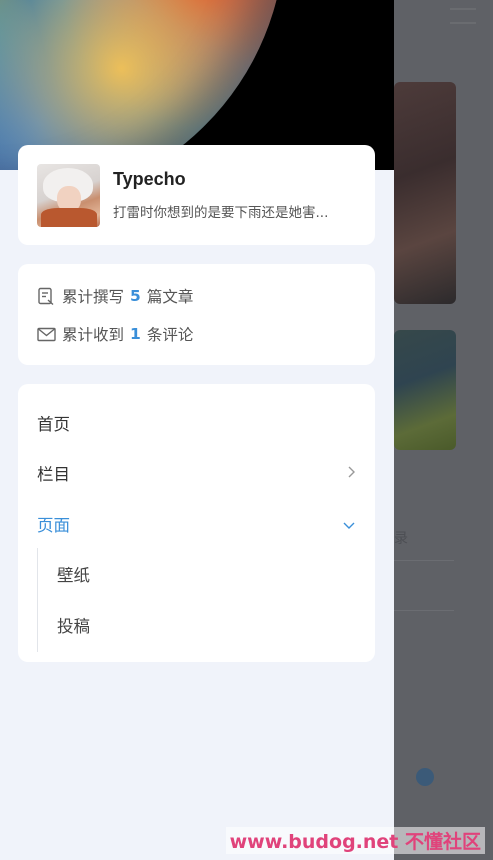 The height and width of the screenshot is (860, 493). Describe the element at coordinates (46, 296) in the screenshot. I see `document-icon` at that location.